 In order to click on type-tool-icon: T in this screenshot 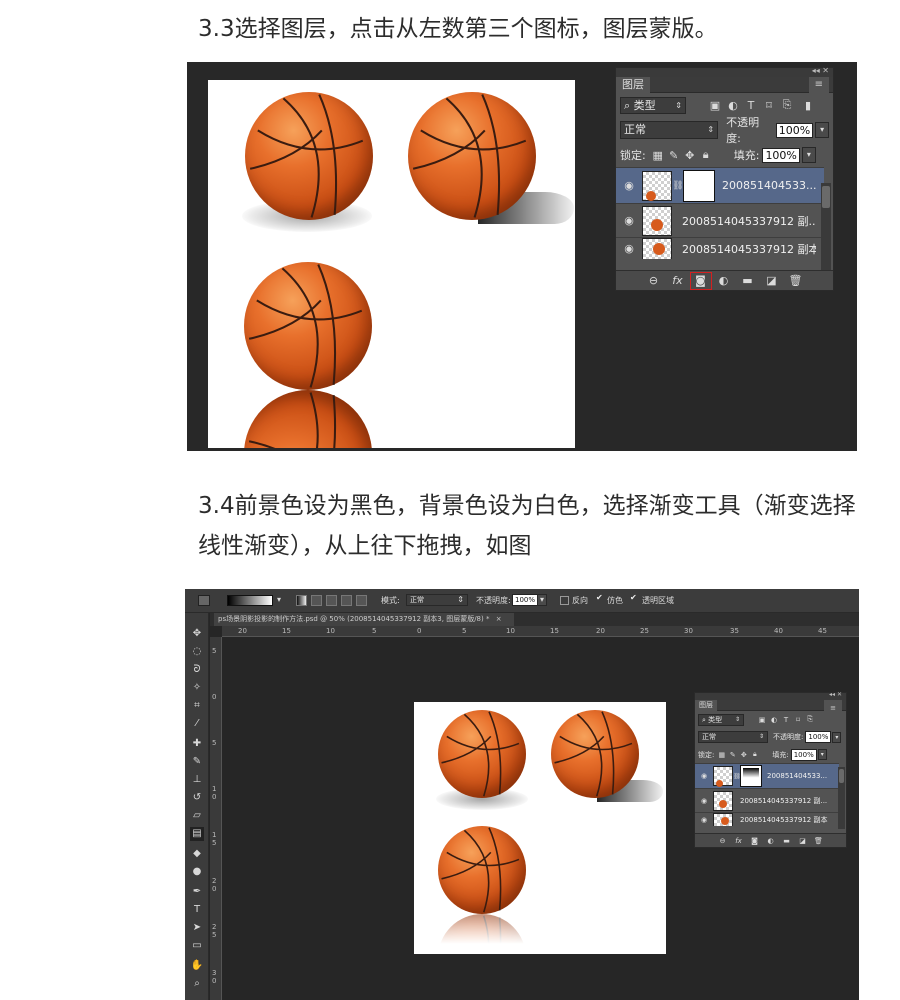, I will do `click(197, 910)`.